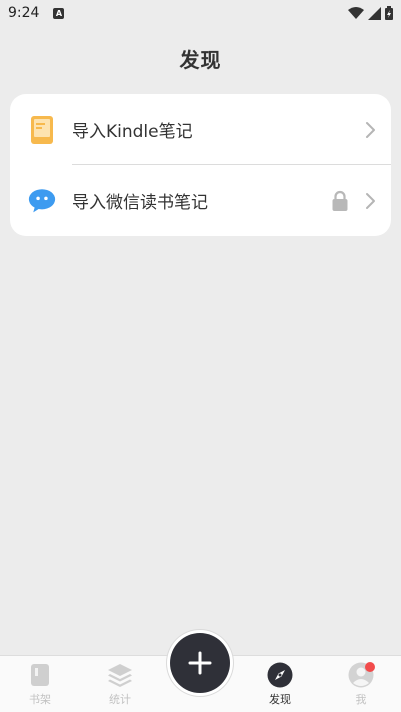 This screenshot has height=712, width=401. I want to click on import-wechat-row: 导入微信读书笔记, so click(200, 200).